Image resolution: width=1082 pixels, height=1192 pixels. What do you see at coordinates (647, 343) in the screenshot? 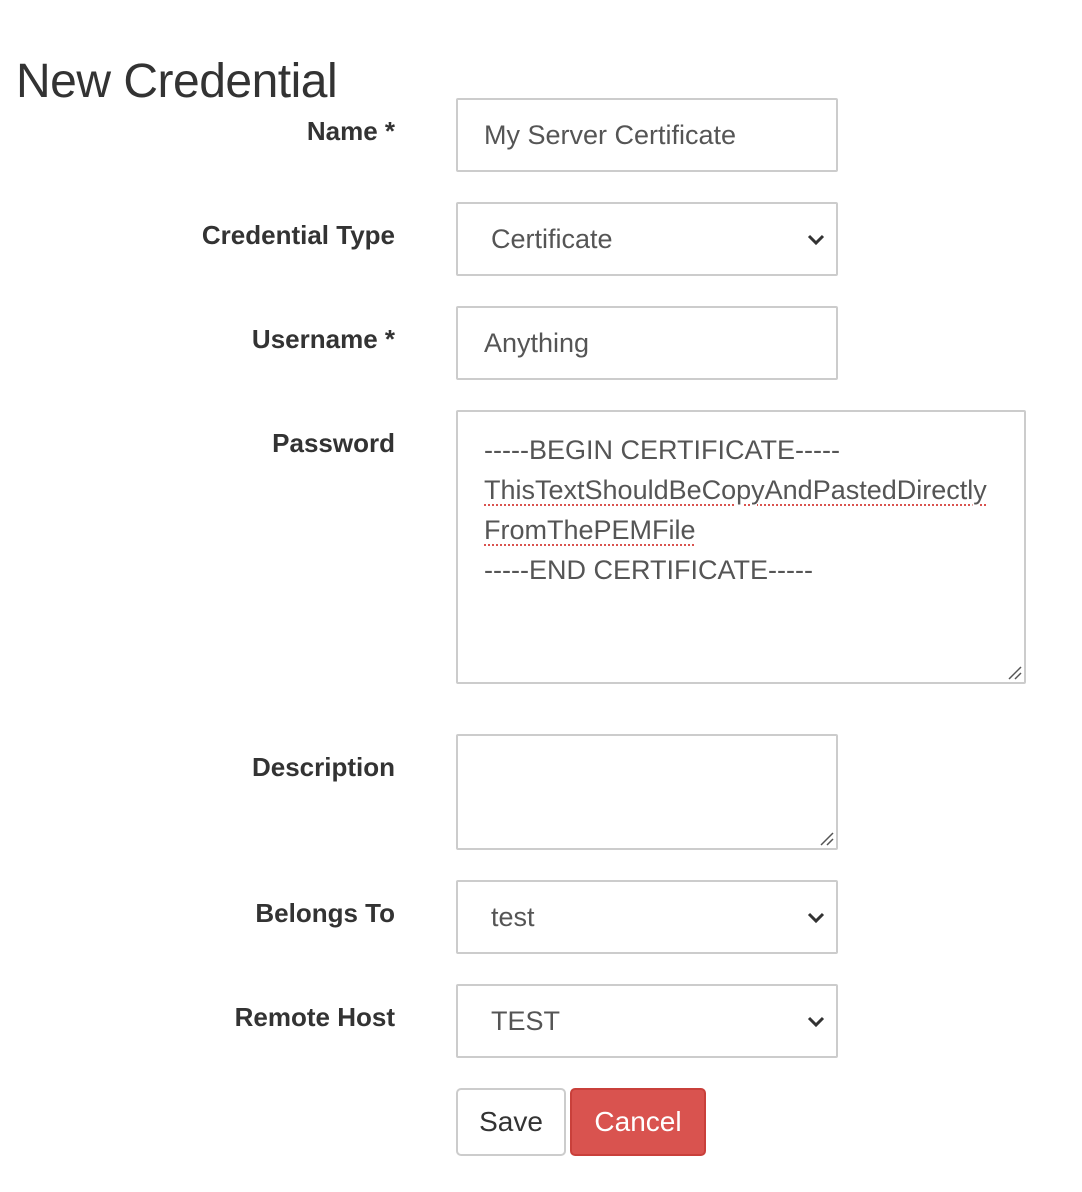
I see `username-input: Anything` at bounding box center [647, 343].